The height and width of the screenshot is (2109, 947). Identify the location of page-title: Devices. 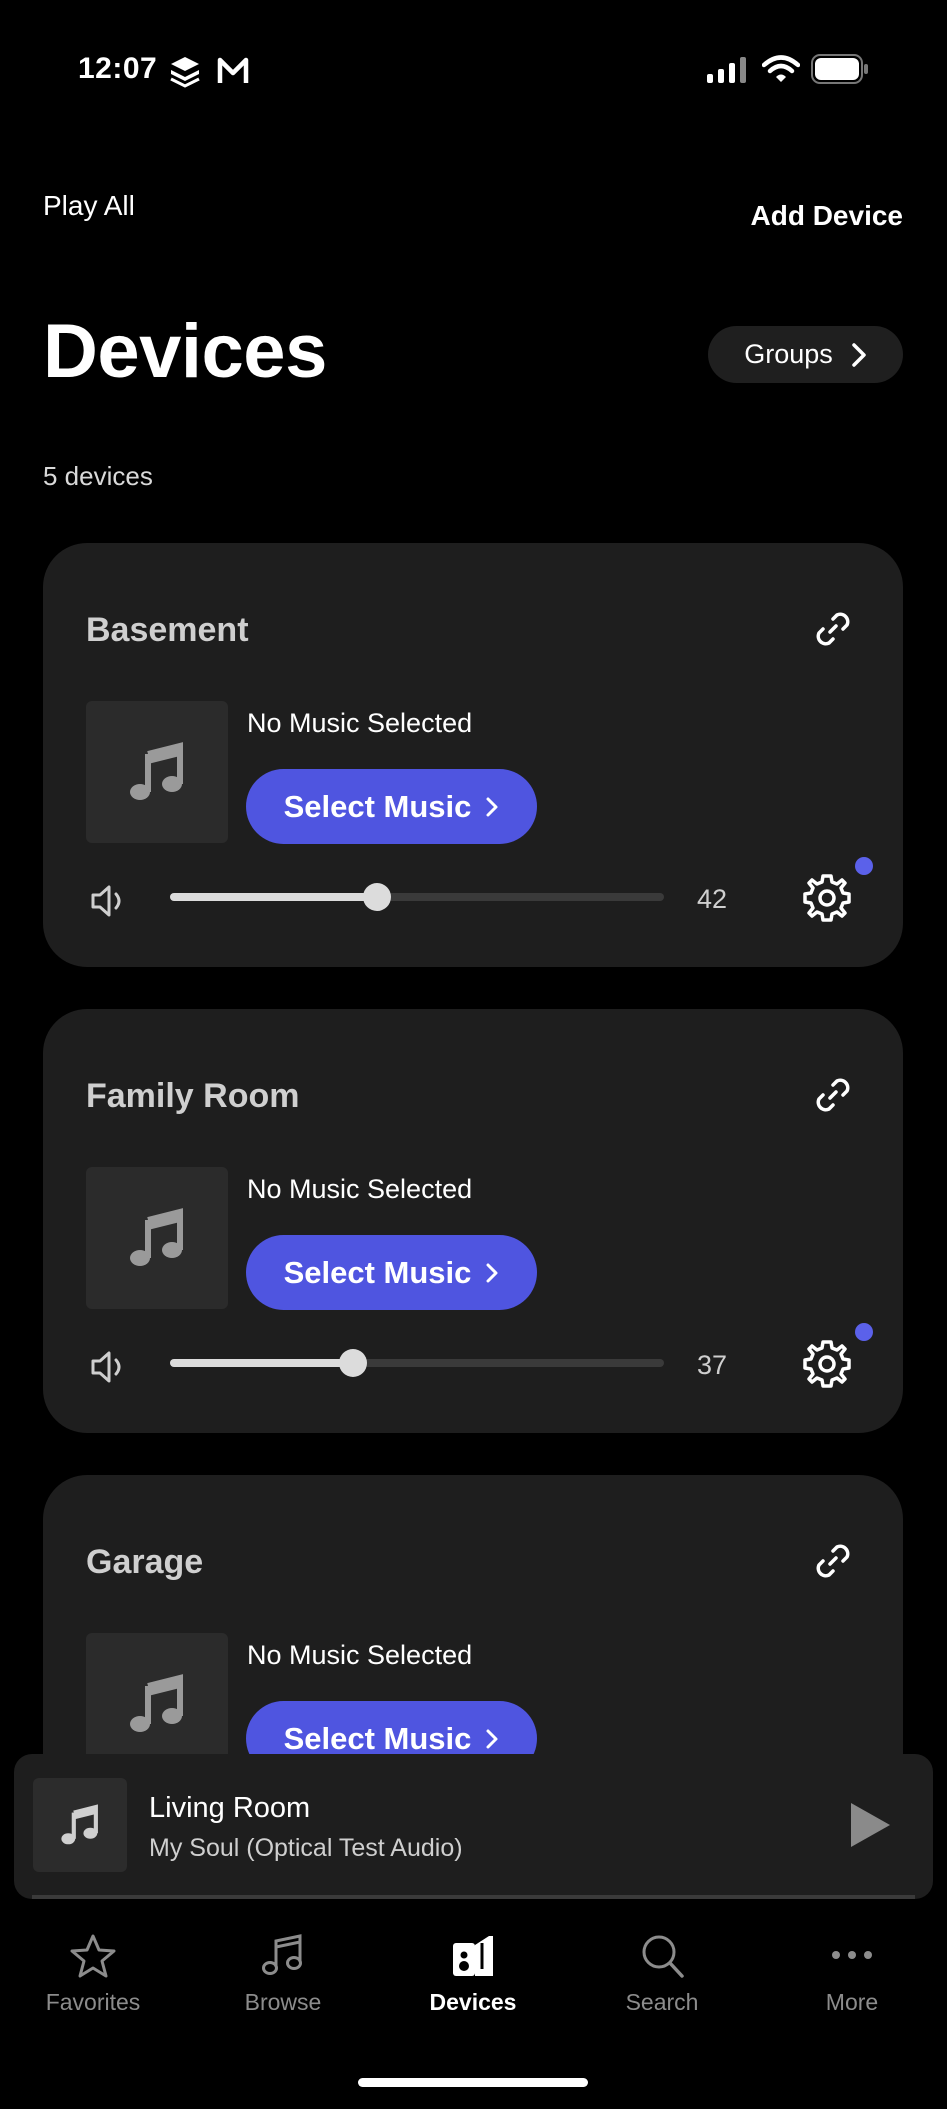
(185, 351).